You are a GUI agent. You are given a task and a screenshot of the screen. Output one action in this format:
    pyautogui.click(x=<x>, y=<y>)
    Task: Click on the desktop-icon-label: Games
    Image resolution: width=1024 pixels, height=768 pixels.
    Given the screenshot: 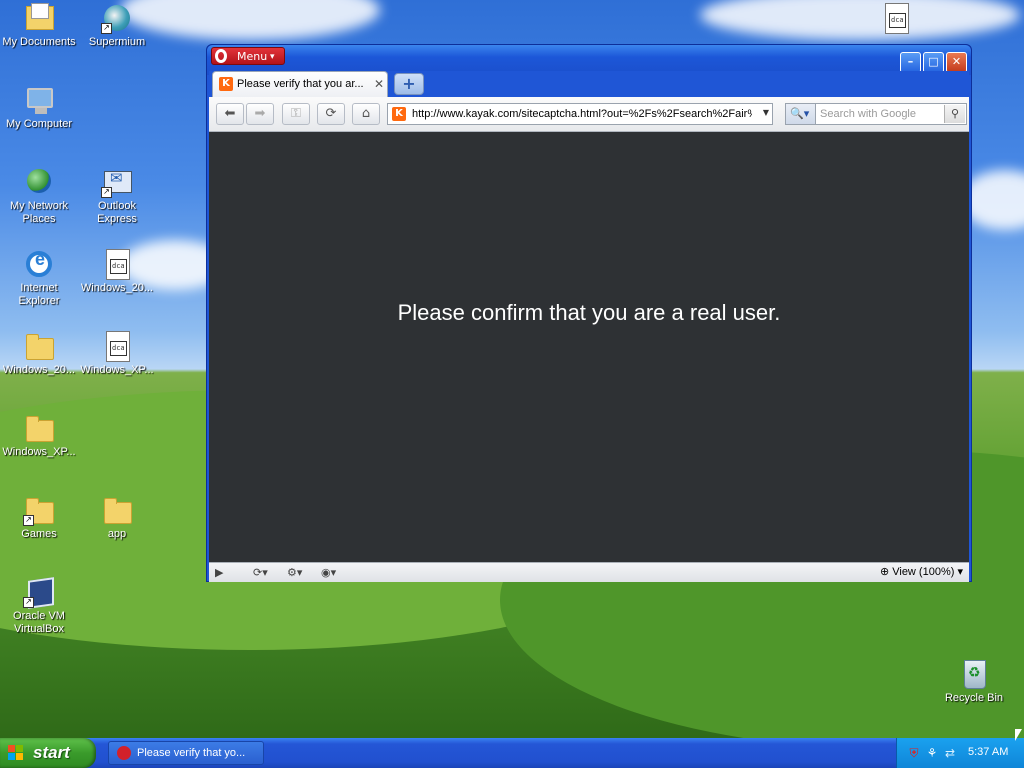 What is the action you would take?
    pyautogui.click(x=39, y=534)
    